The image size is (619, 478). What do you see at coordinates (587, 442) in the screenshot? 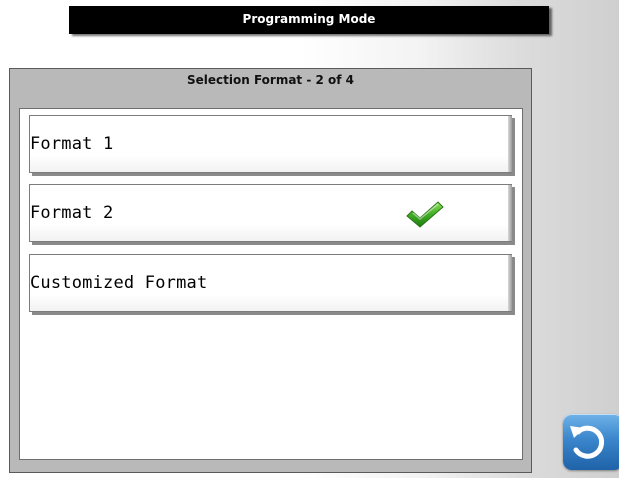
I see `back-arrow-icon` at bounding box center [587, 442].